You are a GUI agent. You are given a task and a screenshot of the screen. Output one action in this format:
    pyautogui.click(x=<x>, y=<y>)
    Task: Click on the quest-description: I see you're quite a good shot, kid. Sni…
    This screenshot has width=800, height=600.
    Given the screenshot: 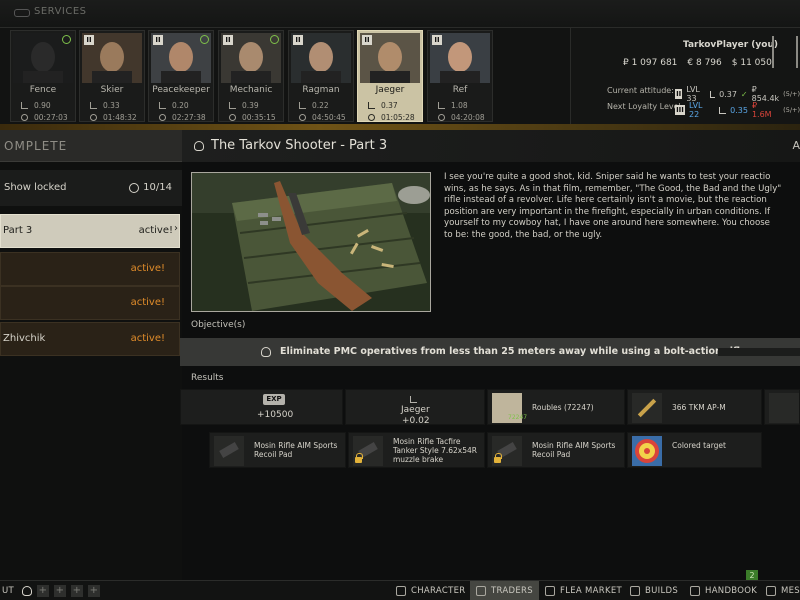 What is the action you would take?
    pyautogui.click(x=613, y=206)
    